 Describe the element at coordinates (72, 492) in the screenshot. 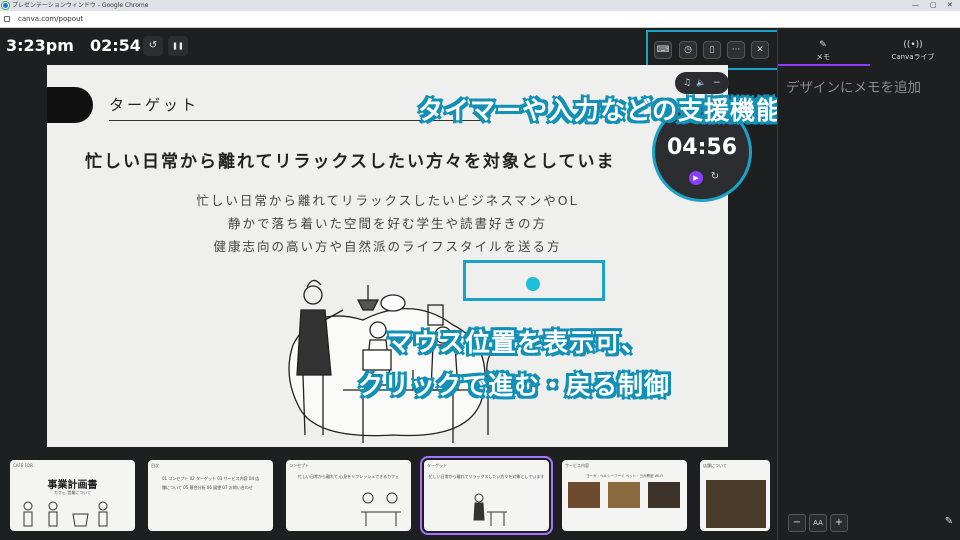

I see `thumb-subtitle: カフェ 営業について` at that location.